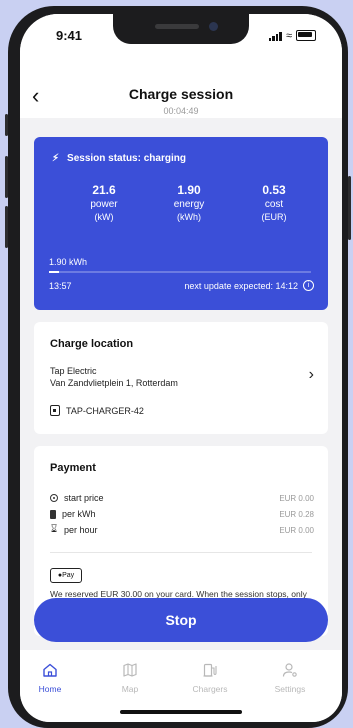 The height and width of the screenshot is (728, 353). What do you see at coordinates (181, 94) in the screenshot?
I see `page-title: Charge session` at bounding box center [181, 94].